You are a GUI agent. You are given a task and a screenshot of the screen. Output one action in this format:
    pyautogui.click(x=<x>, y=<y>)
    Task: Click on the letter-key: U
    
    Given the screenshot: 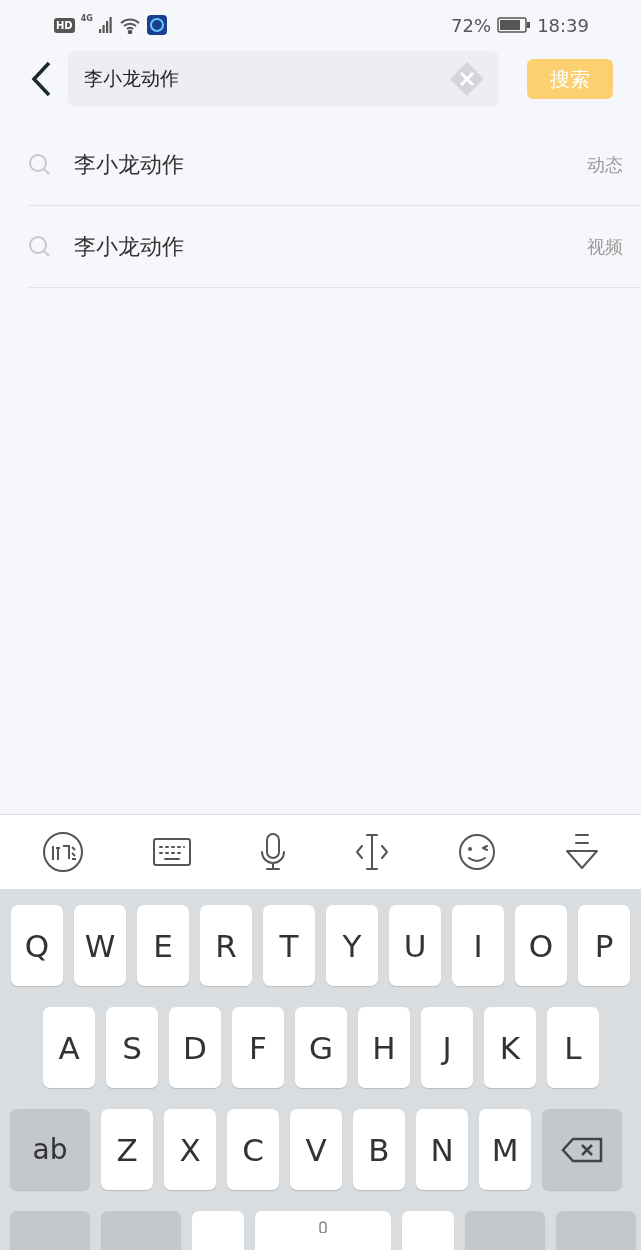 What is the action you would take?
    pyautogui.click(x=415, y=945)
    